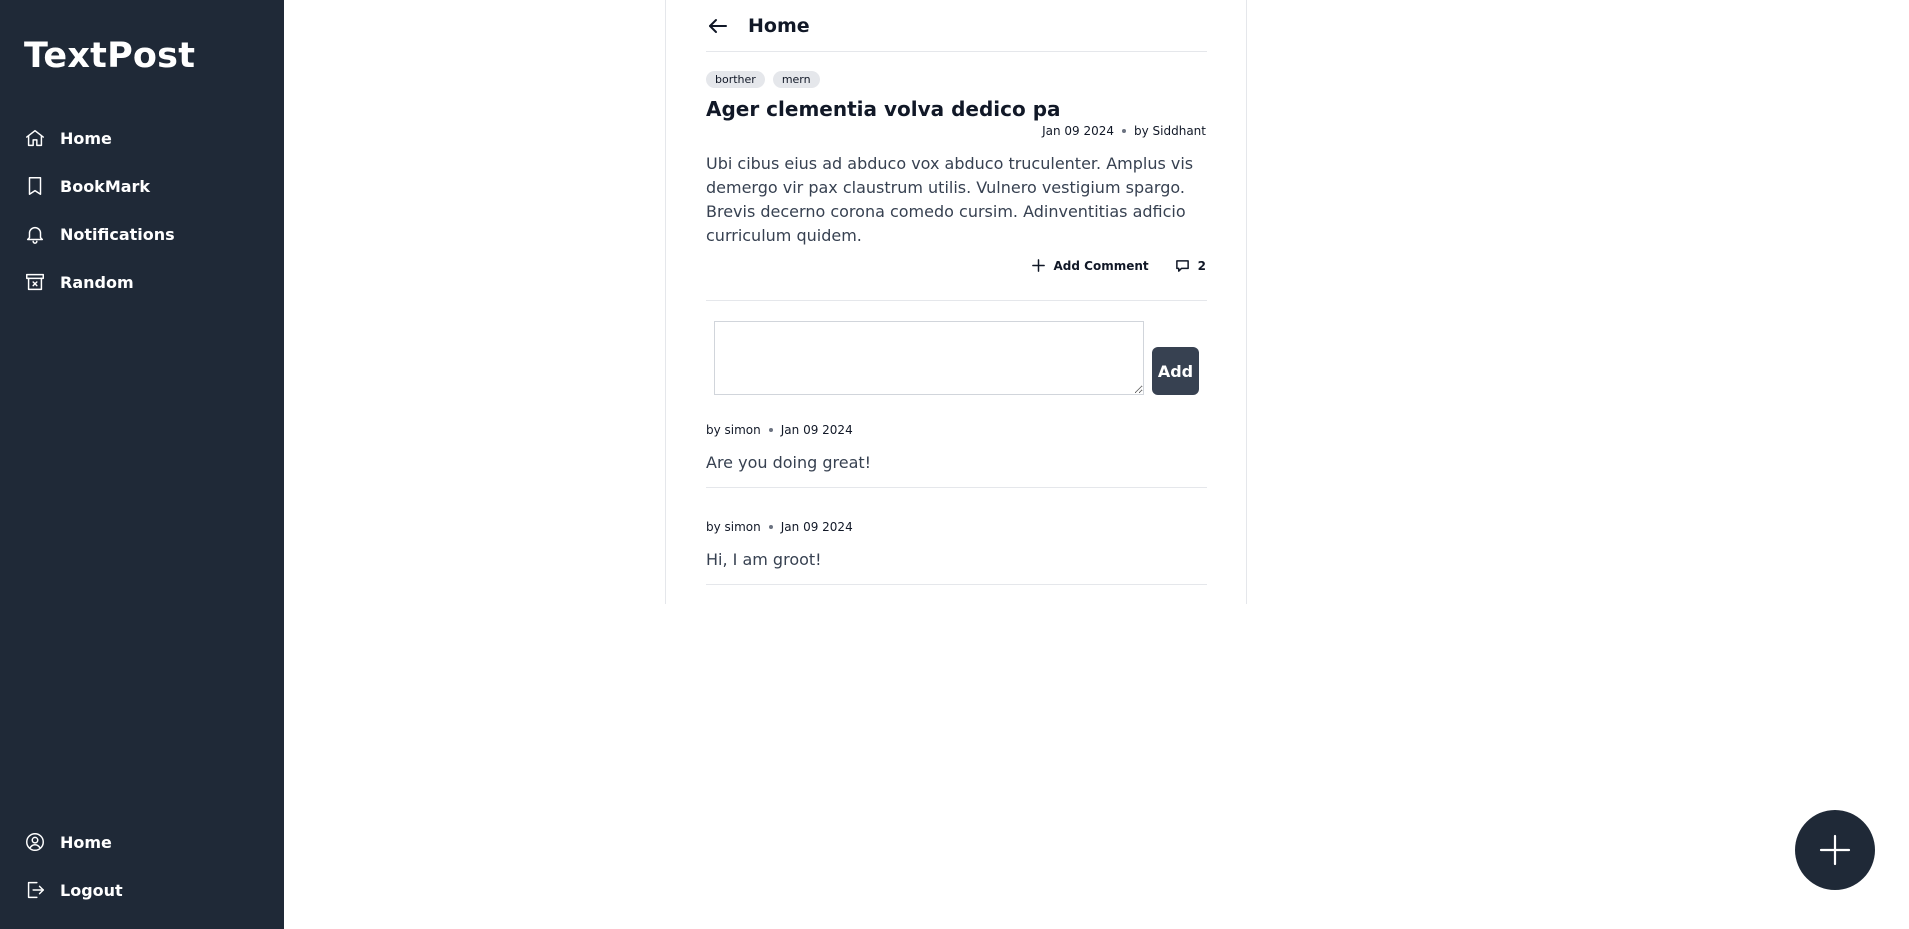 The width and height of the screenshot is (1909, 929). I want to click on new-post-button, so click(1835, 850).